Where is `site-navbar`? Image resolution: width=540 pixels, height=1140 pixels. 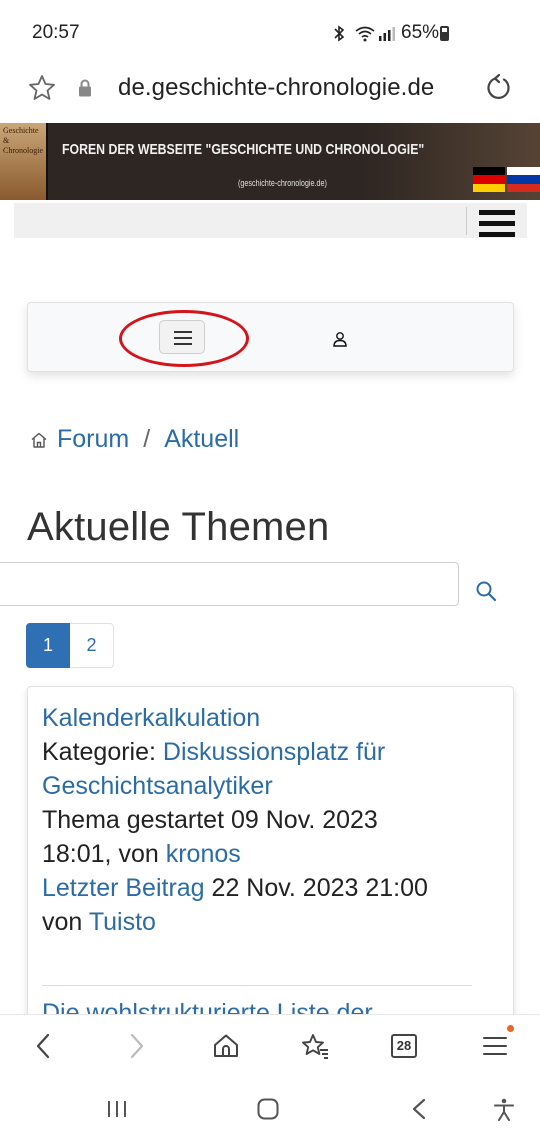
site-navbar is located at coordinates (270, 220).